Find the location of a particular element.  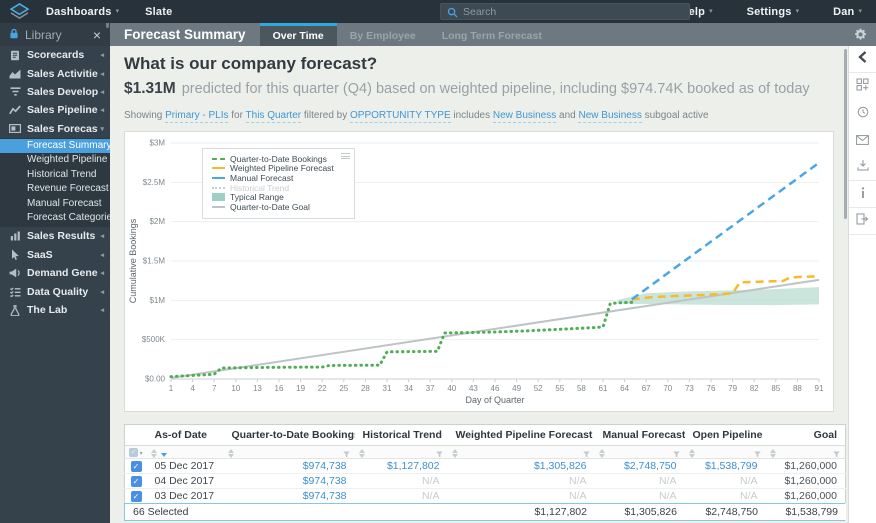

cell-goal: $1,260,000 is located at coordinates (805, 496).